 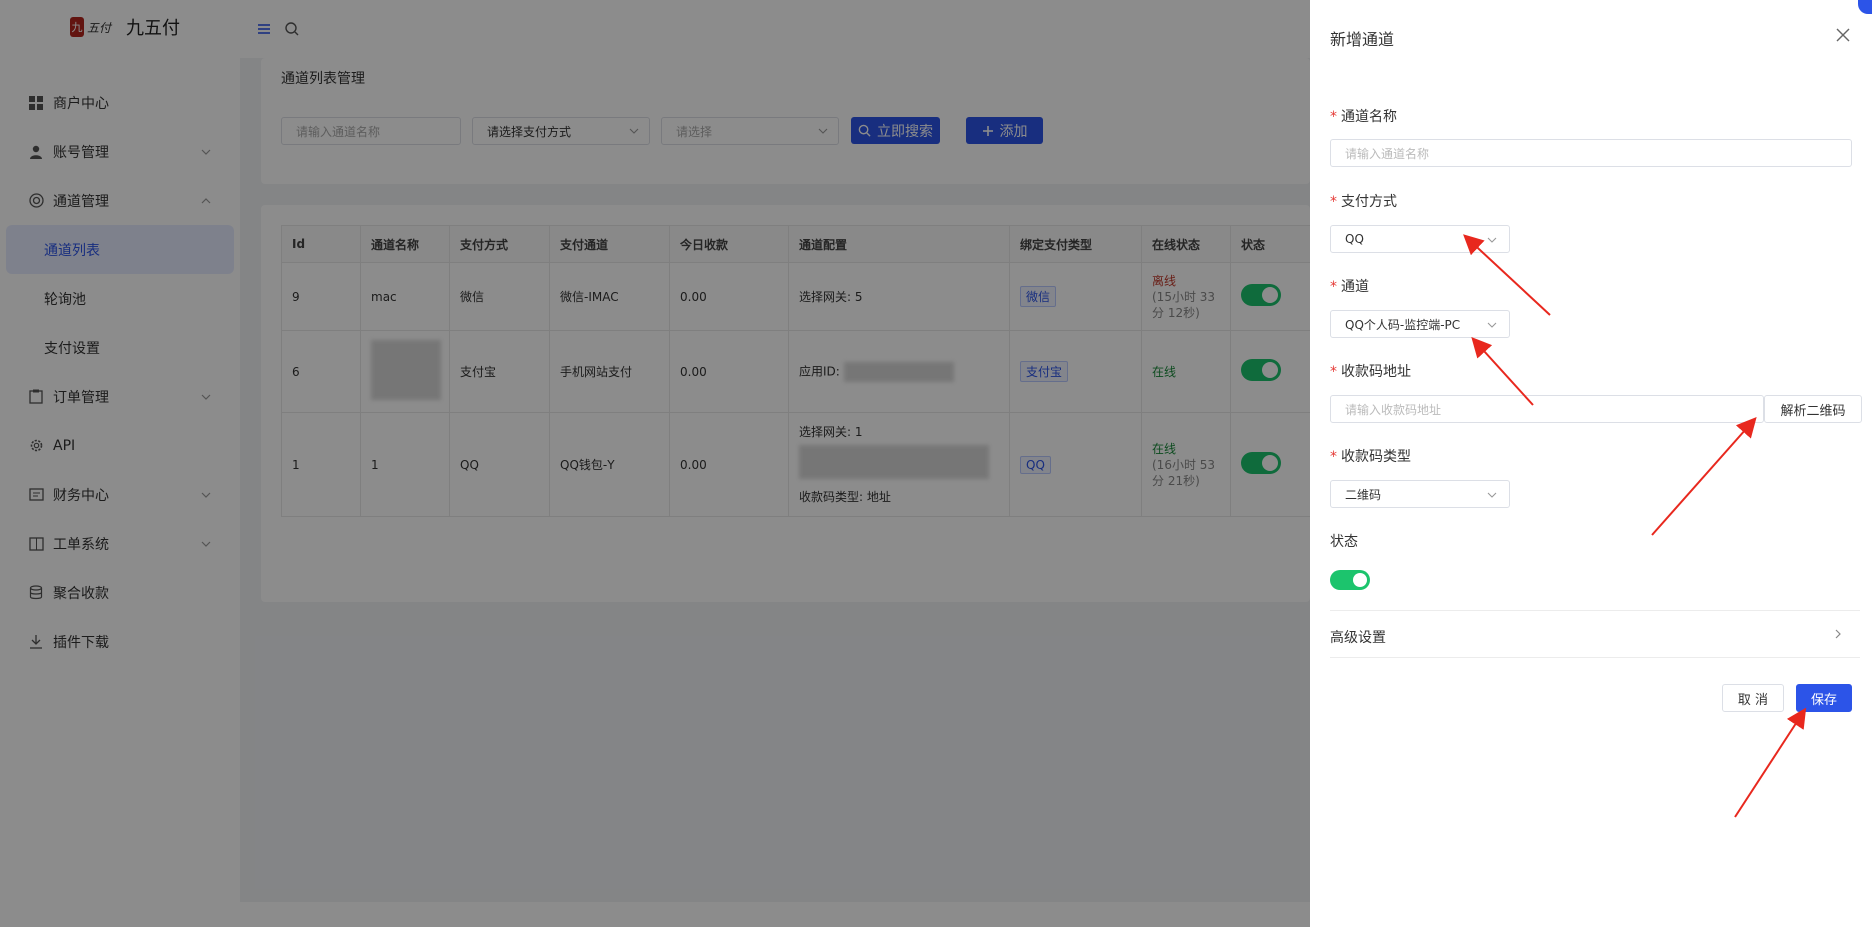 I want to click on cancel-button: 取 消, so click(x=1753, y=698).